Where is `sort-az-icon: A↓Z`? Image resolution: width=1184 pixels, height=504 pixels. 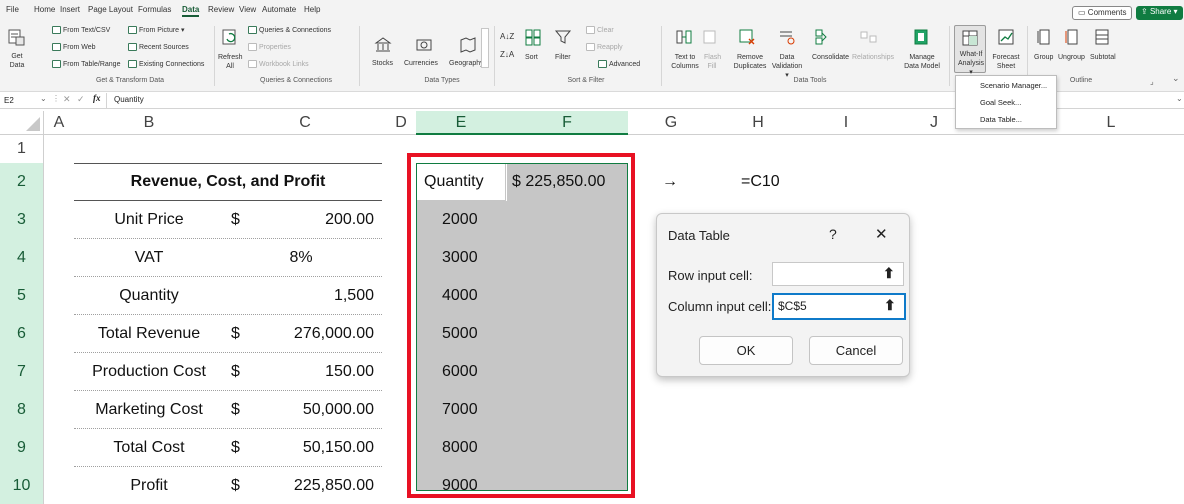
sort-az-icon: A↓Z is located at coordinates (507, 36).